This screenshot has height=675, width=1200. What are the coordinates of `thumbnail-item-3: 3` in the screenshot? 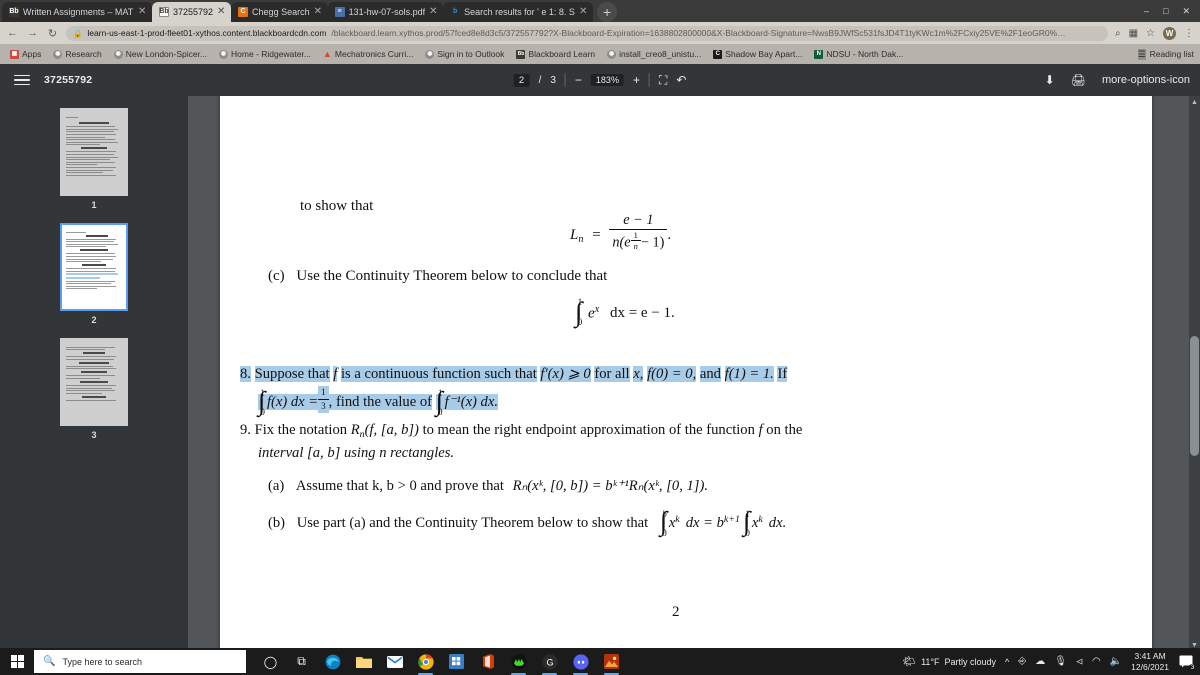 It's located at (94, 395).